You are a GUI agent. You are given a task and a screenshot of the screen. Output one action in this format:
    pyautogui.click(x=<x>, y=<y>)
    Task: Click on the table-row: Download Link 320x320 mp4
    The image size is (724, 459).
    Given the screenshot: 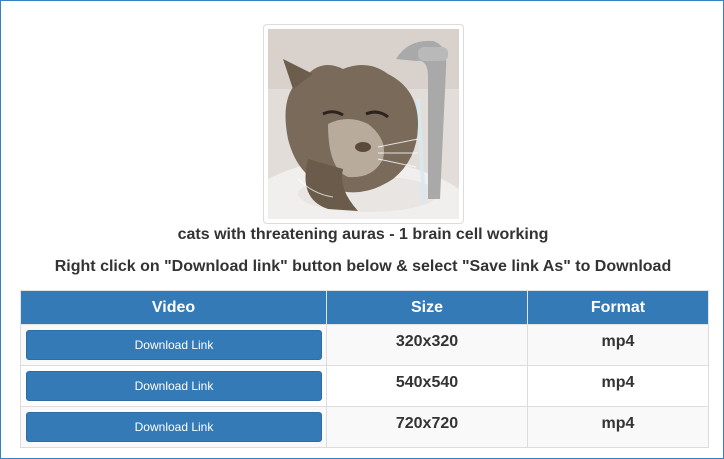 What is the action you would take?
    pyautogui.click(x=364, y=345)
    